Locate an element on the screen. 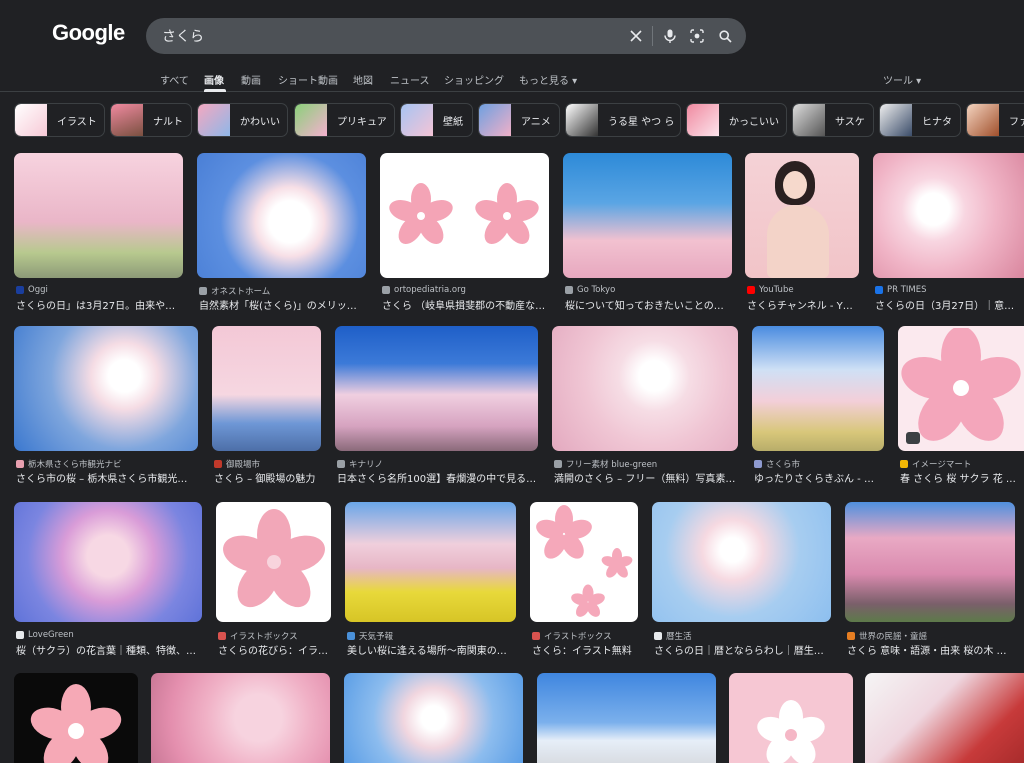 This screenshot has height=763, width=1024. result-source: オネストホーム is located at coordinates (282, 291).